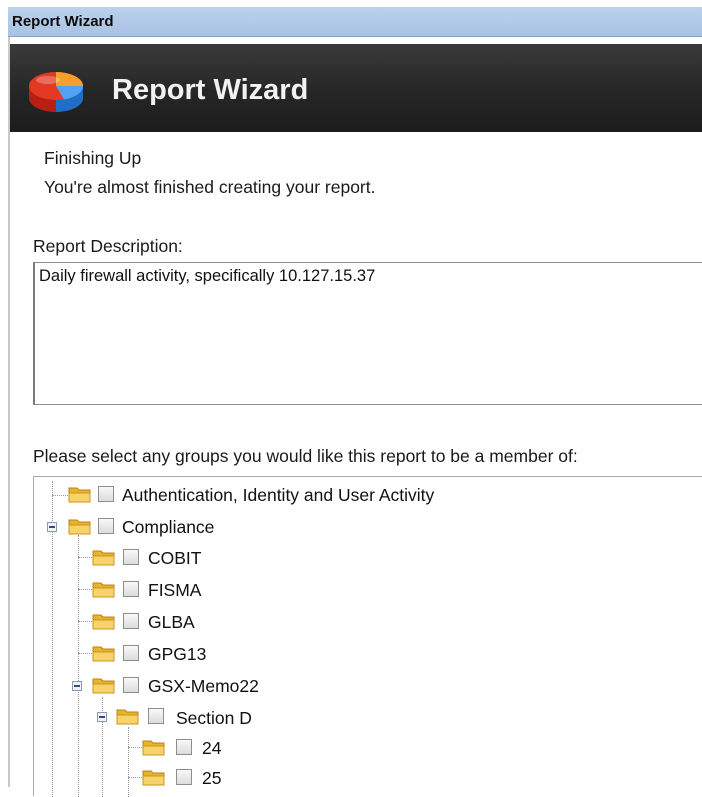 The height and width of the screenshot is (797, 702). What do you see at coordinates (203, 686) in the screenshot?
I see `tree-item-label: GSX-Memo22` at bounding box center [203, 686].